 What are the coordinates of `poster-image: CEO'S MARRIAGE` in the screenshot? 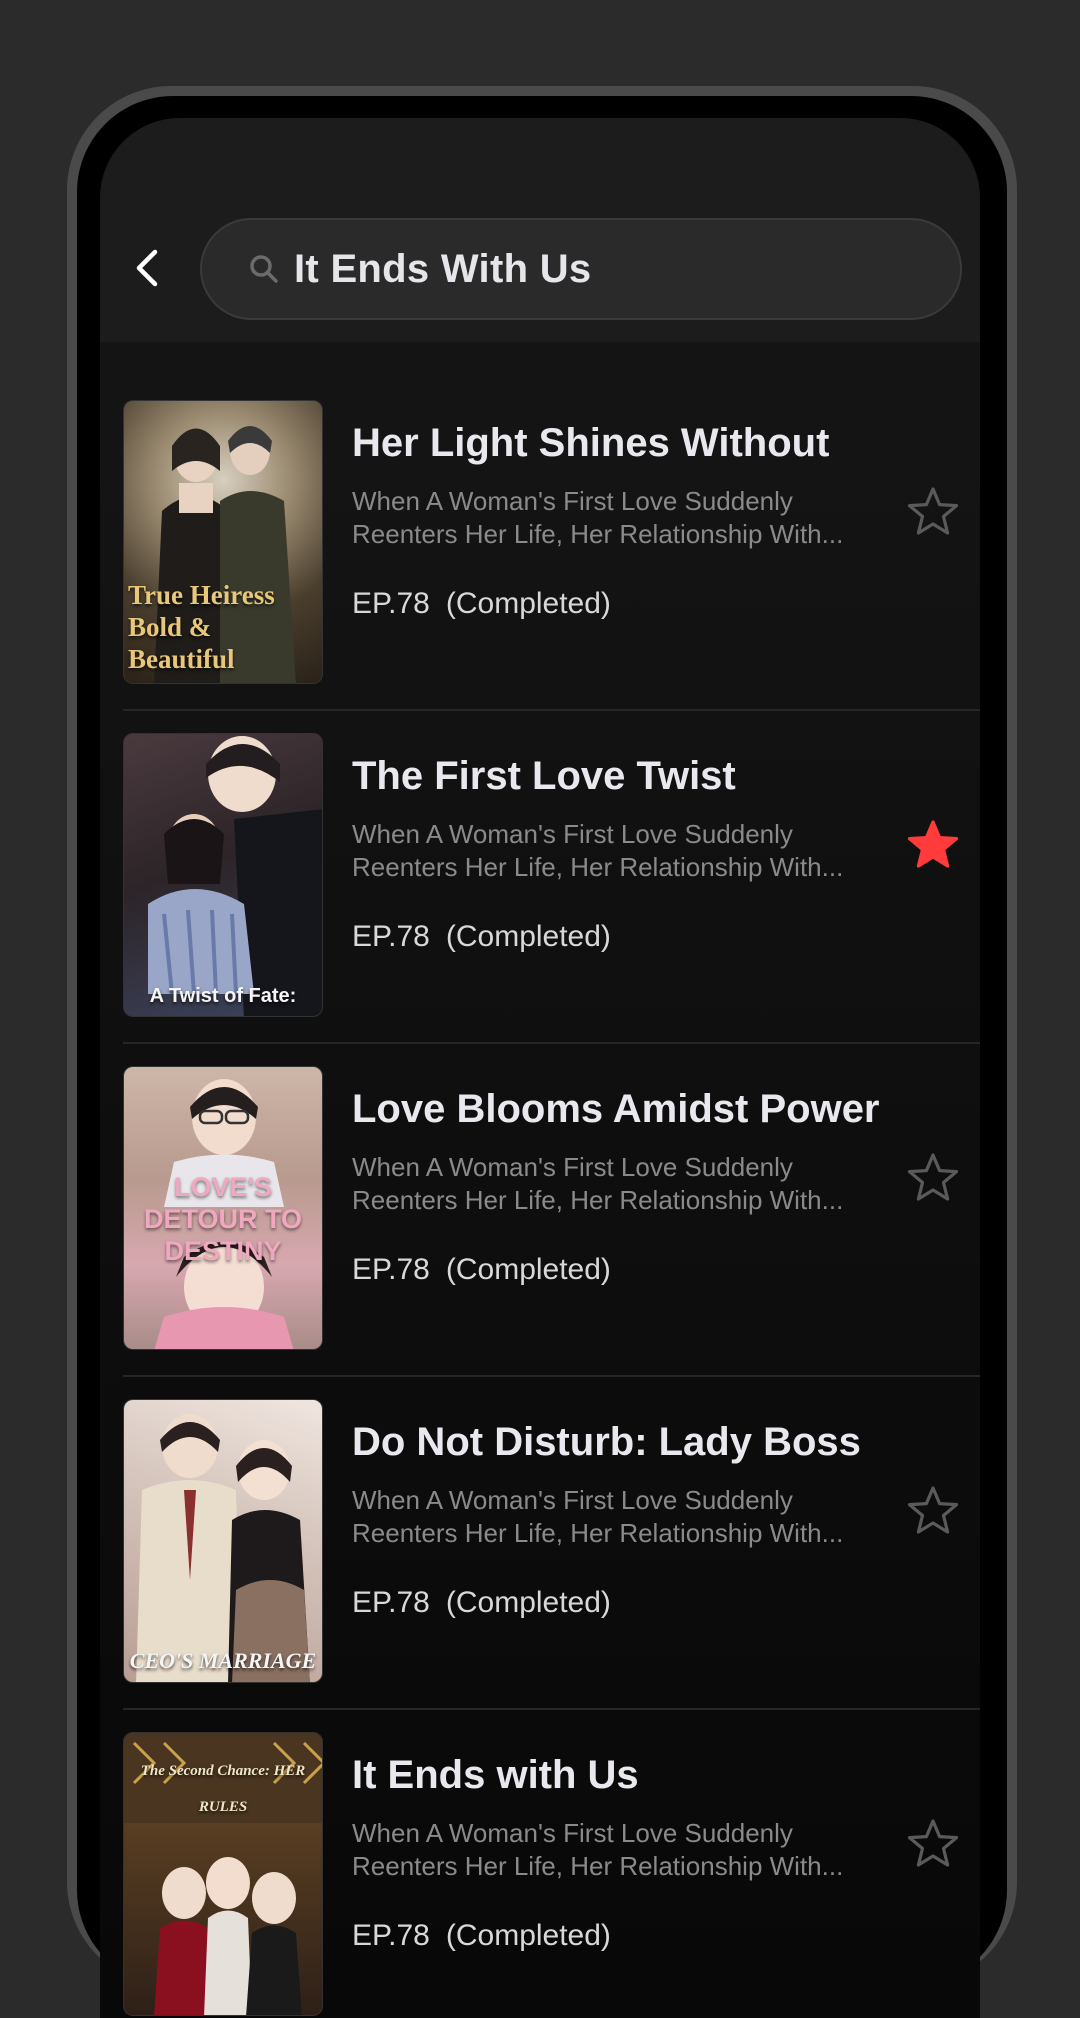 It's located at (223, 1541).